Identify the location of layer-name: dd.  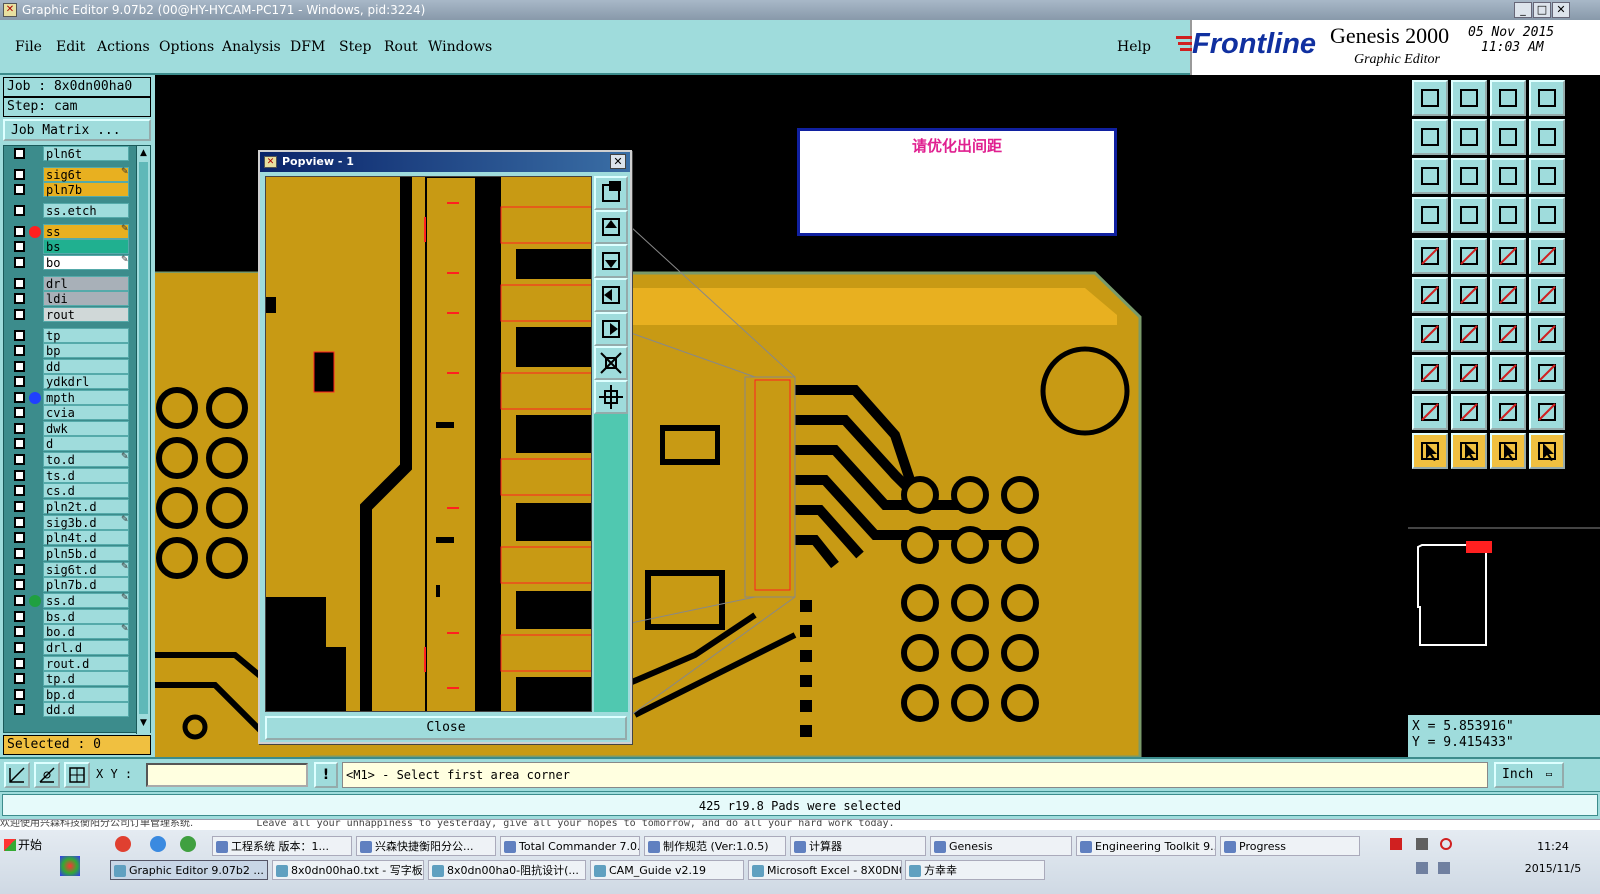
(86, 366).